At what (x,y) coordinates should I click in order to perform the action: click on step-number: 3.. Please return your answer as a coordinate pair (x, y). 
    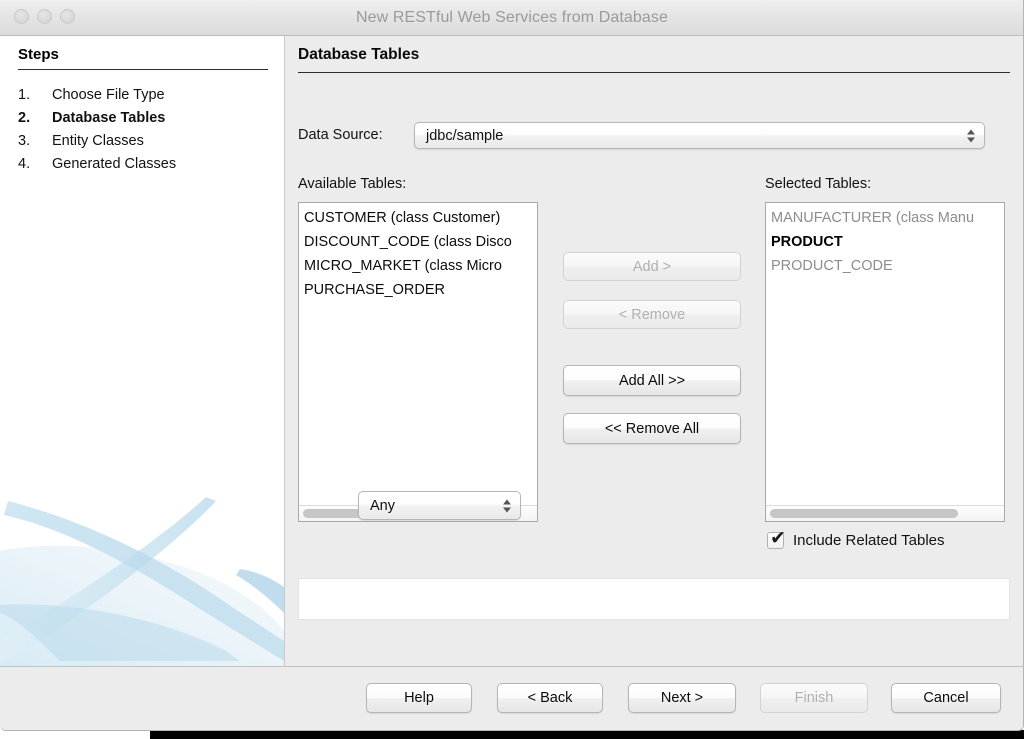
    Looking at the image, I should click on (24, 141).